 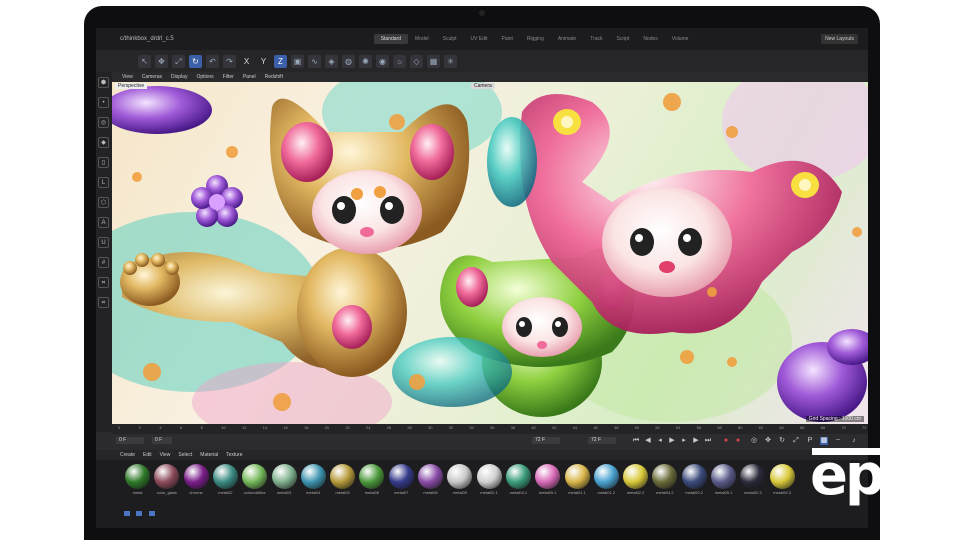 What do you see at coordinates (342, 479) in the screenshot?
I see `material-swatch: metal05` at bounding box center [342, 479].